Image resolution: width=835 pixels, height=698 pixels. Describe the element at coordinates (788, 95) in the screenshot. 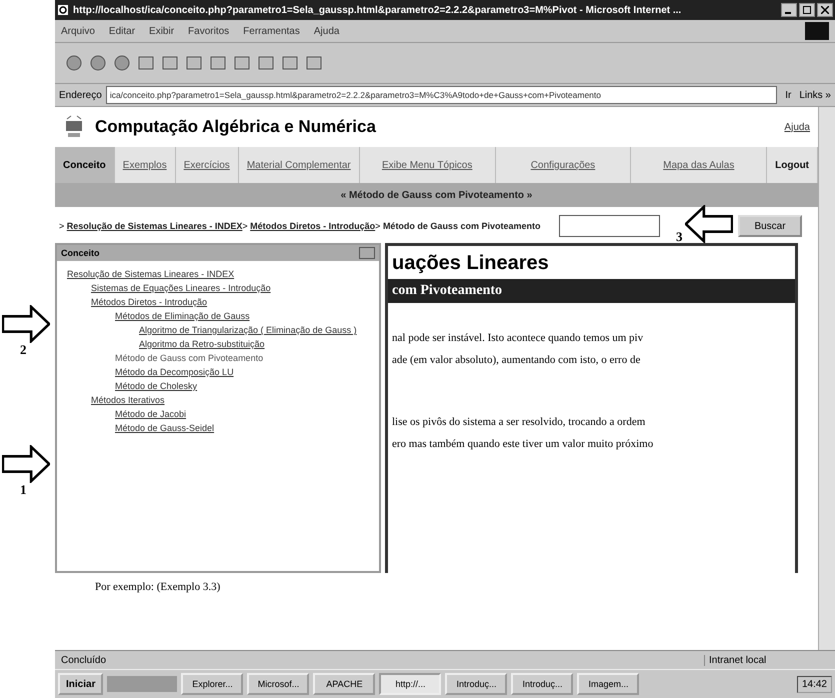

I see `go-button: Ir` at that location.